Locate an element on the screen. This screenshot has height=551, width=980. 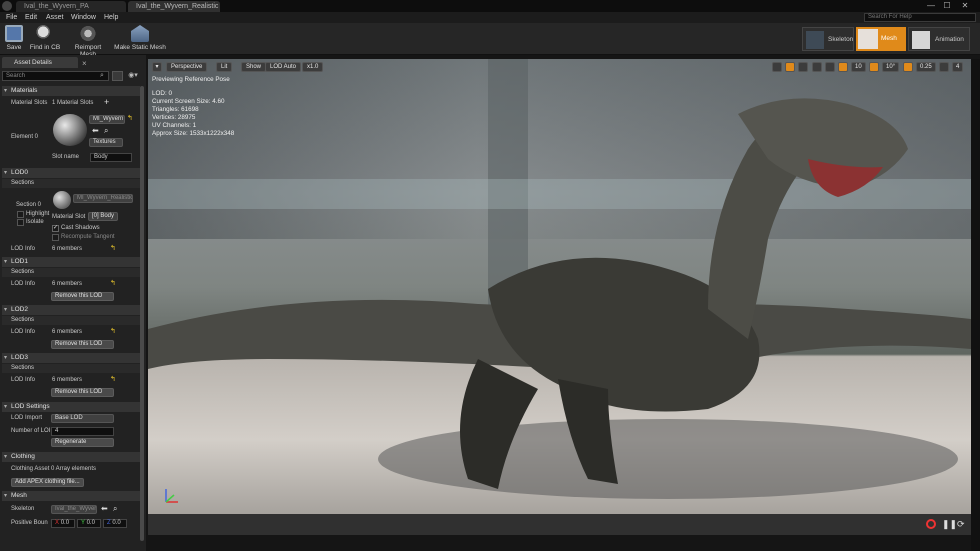
materials-section-header: Materials is located at coordinates (71, 91).